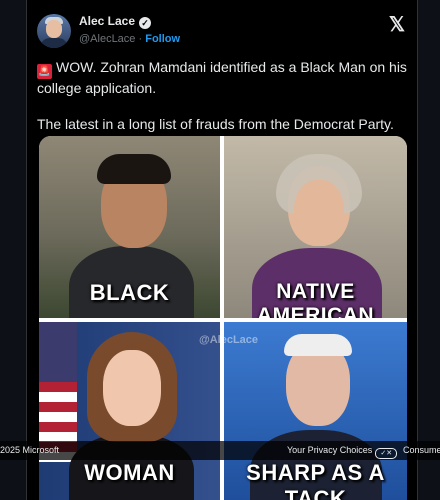  I want to click on privacy-choices-label: Your Privacy Choices, so click(329, 450).